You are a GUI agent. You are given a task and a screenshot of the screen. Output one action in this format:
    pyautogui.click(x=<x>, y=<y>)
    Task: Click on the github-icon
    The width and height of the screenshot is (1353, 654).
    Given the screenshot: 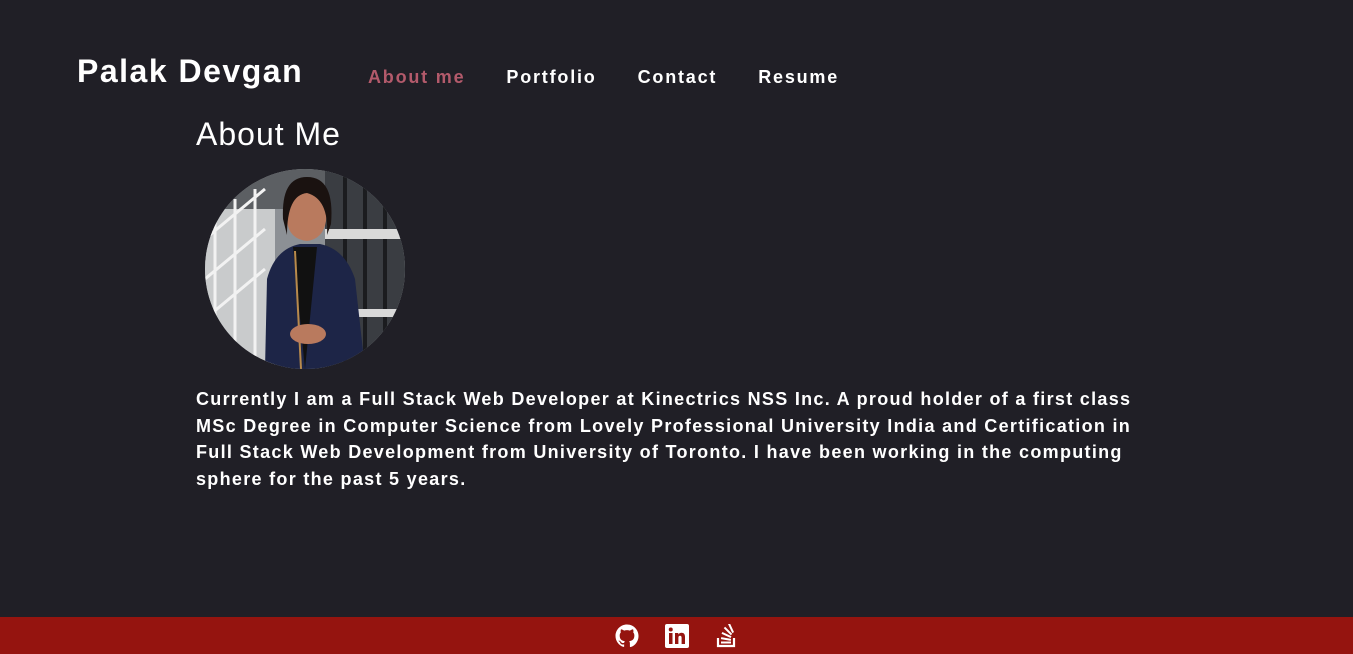 What is the action you would take?
    pyautogui.click(x=626, y=635)
    